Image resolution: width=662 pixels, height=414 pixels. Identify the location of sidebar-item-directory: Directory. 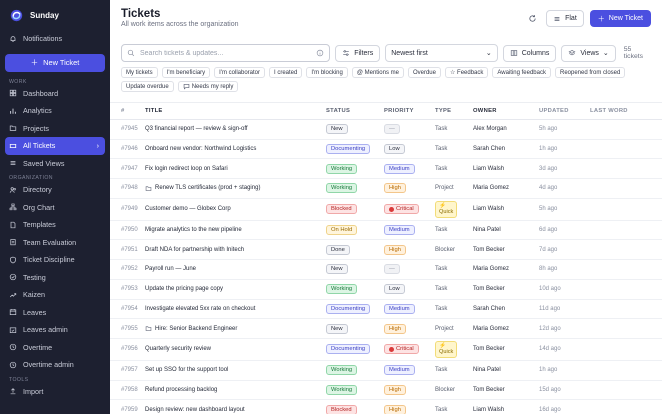
(55, 190).